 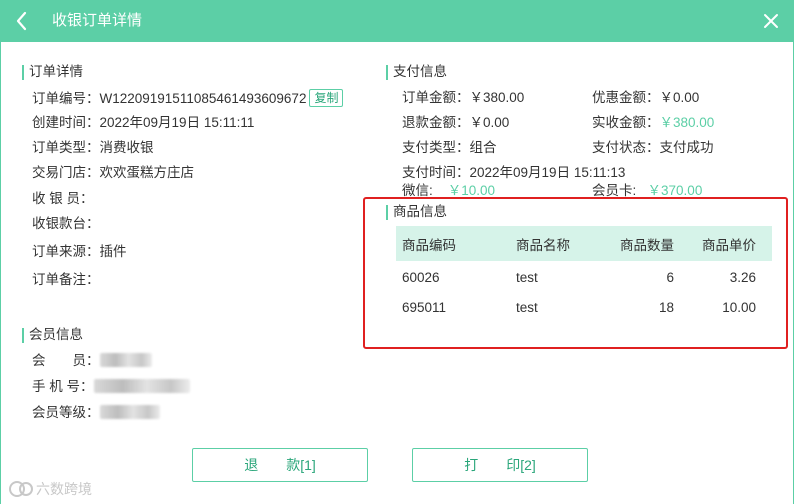 What do you see at coordinates (686, 147) in the screenshot?
I see `pay-status-value: 支付成功` at bounding box center [686, 147].